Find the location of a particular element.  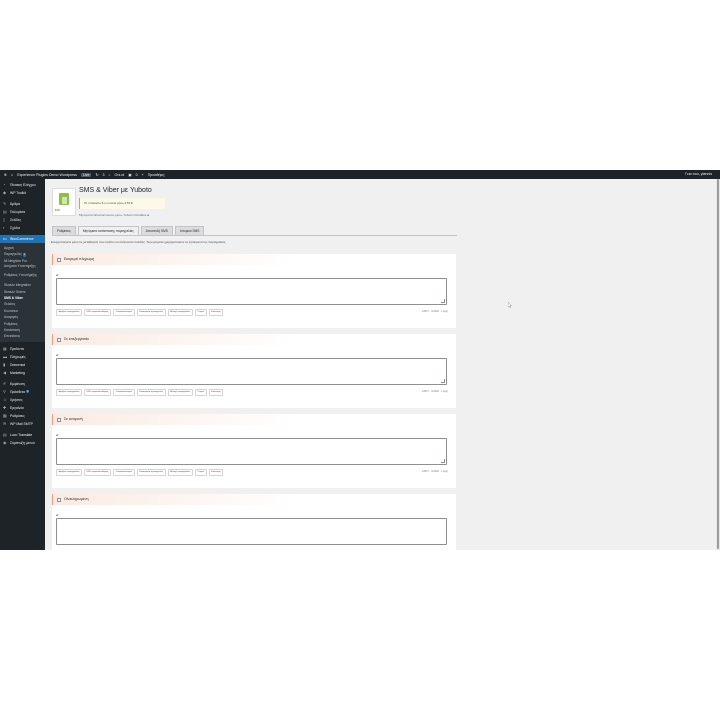

updates-icon: ↻ is located at coordinates (96, 175).